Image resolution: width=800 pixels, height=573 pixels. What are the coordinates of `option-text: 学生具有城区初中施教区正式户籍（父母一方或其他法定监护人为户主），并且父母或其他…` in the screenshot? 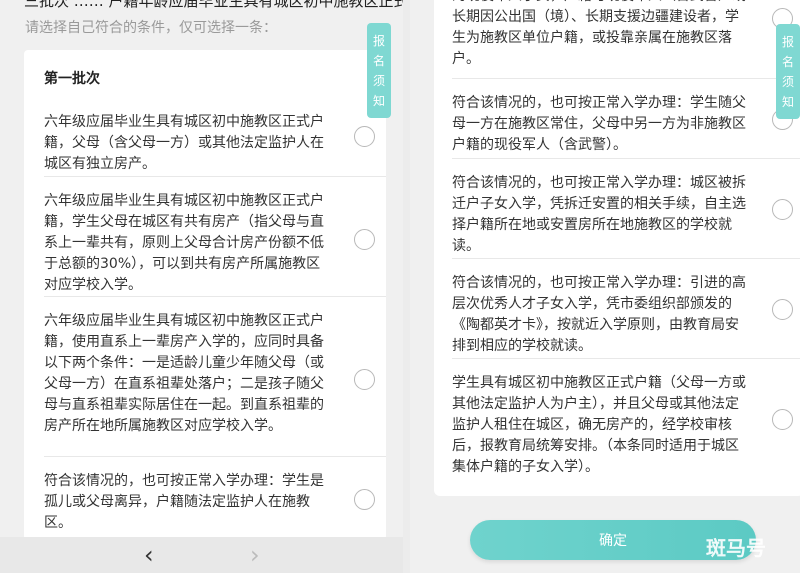 It's located at (599, 425).